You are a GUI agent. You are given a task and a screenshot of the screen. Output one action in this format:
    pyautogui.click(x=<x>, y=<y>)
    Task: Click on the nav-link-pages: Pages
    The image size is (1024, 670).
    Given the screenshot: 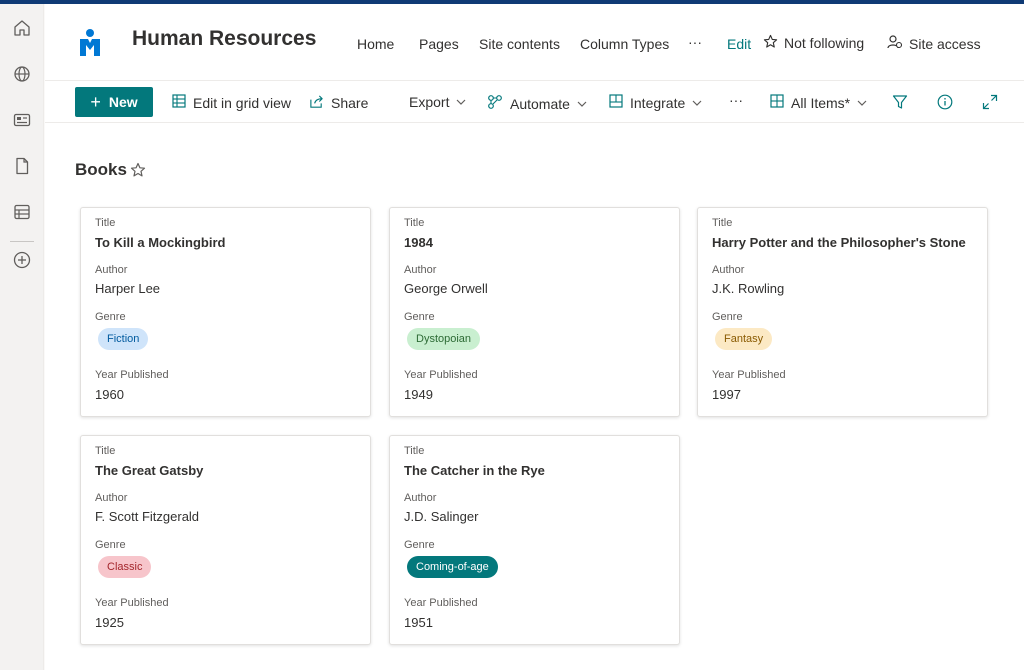 What is the action you would take?
    pyautogui.click(x=439, y=44)
    